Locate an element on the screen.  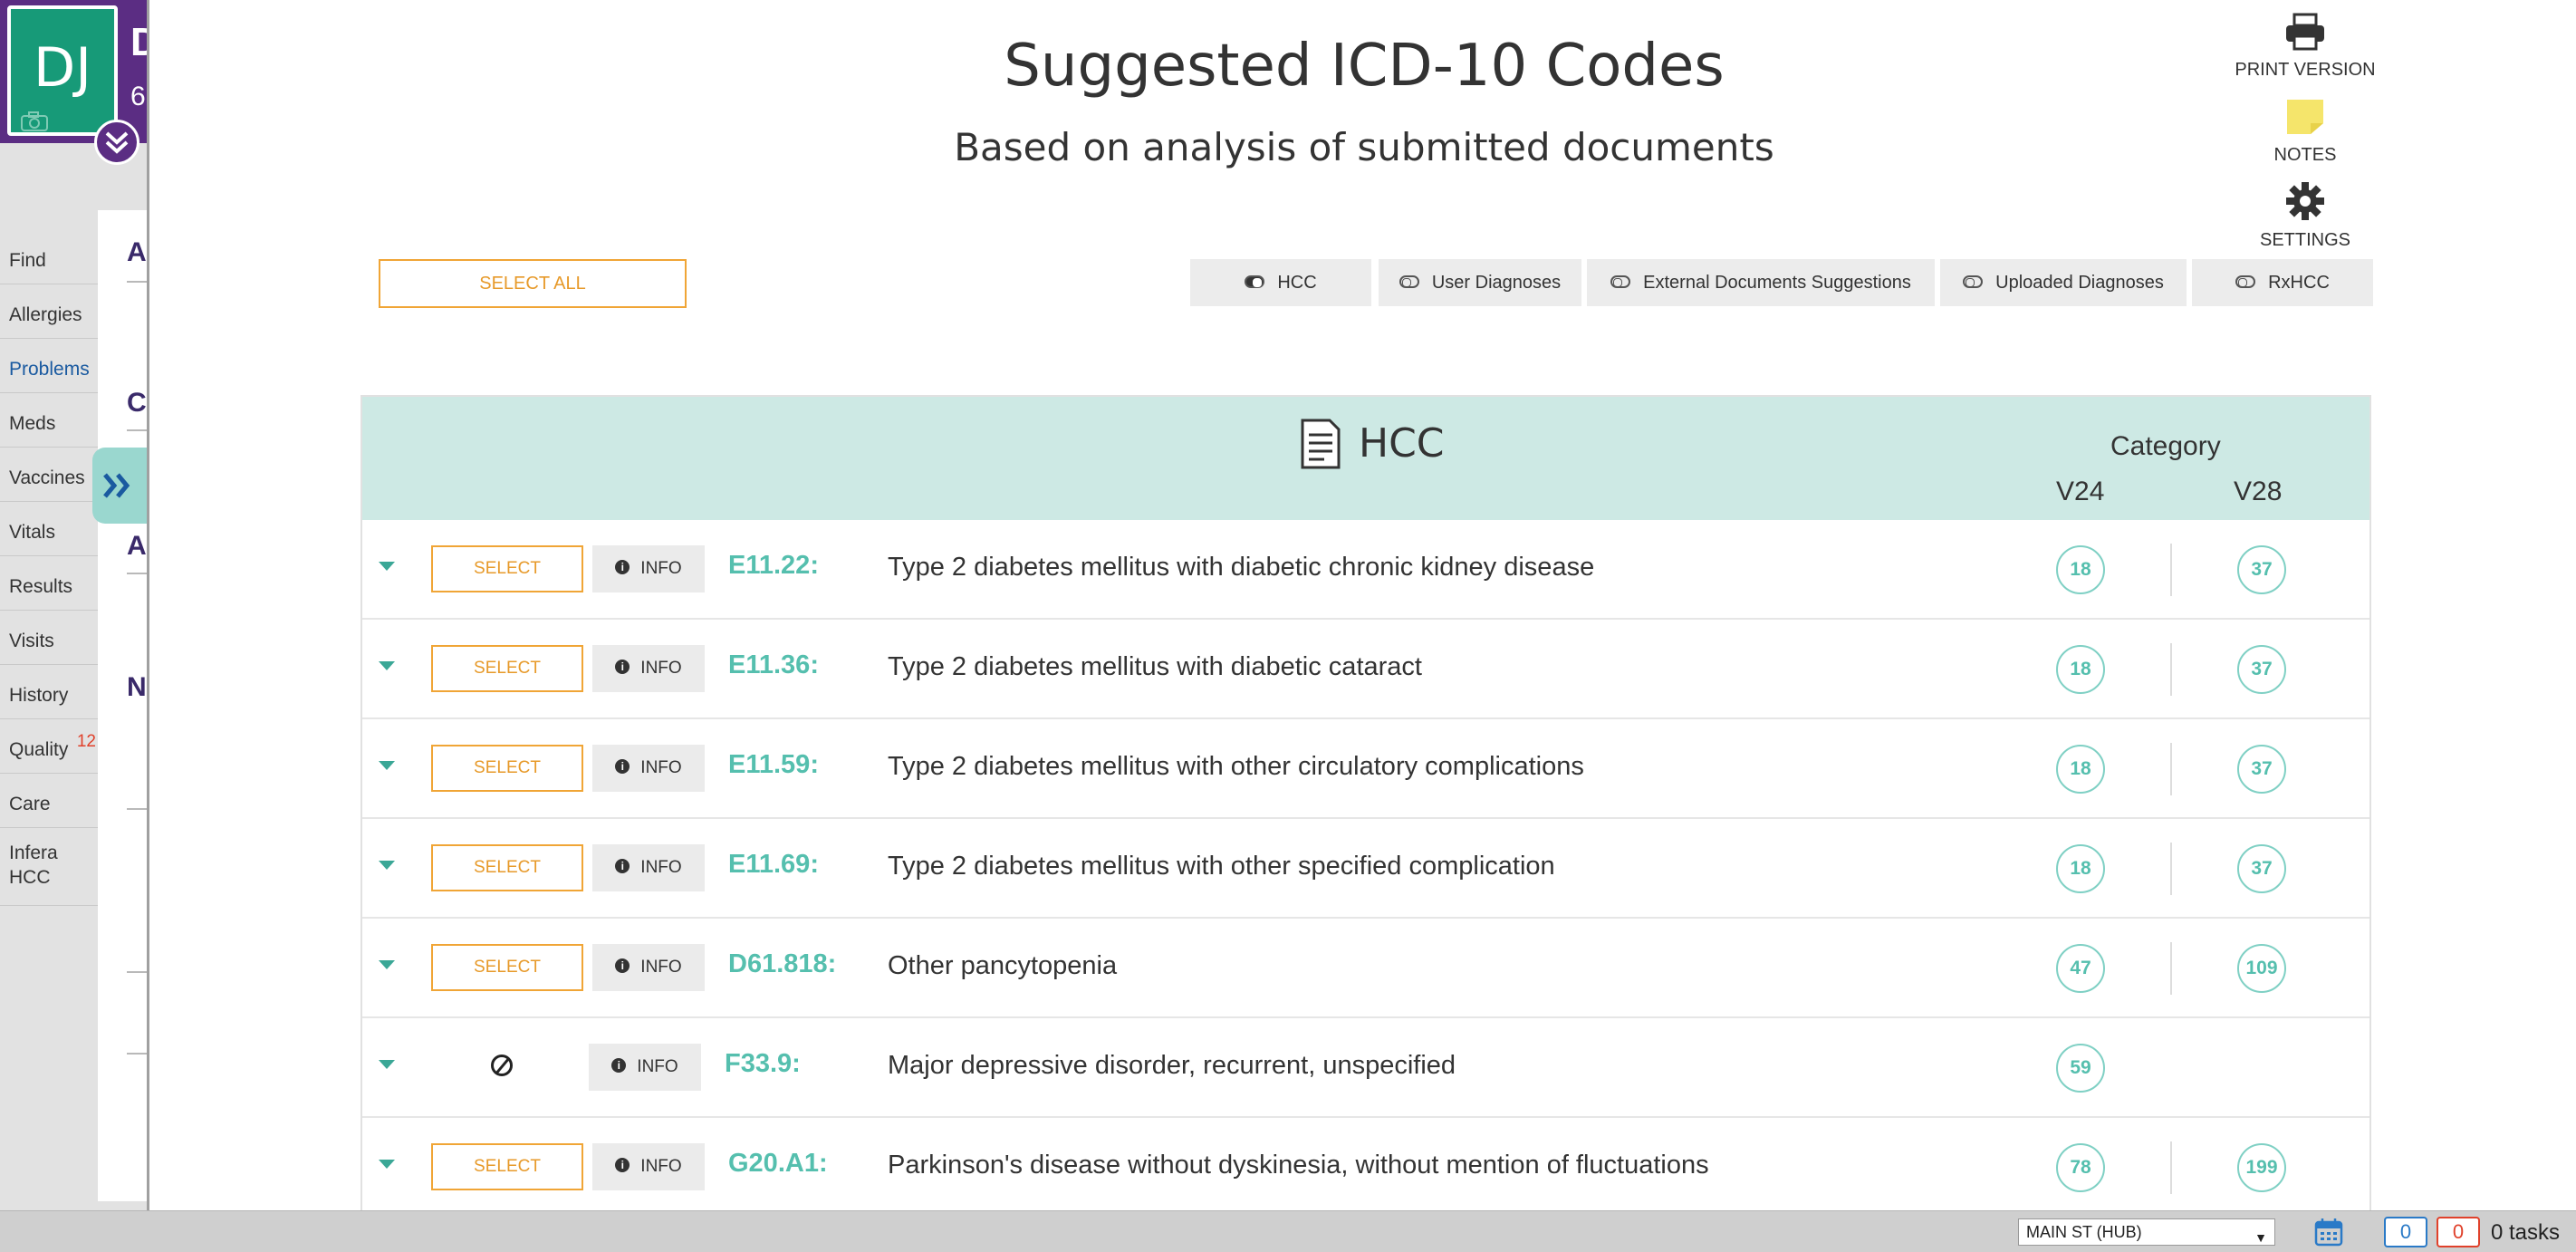
double-chevron-right-icon is located at coordinates (116, 485).